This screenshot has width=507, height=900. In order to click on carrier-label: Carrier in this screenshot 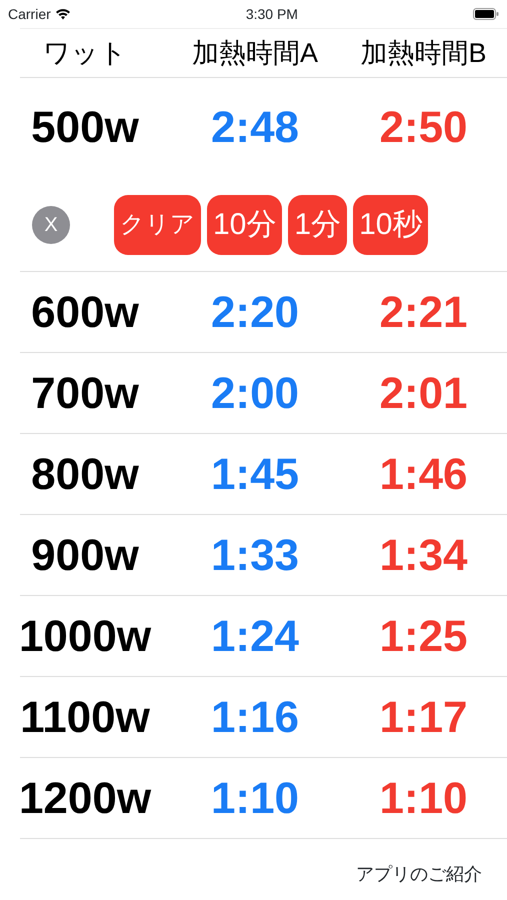, I will do `click(29, 14)`.